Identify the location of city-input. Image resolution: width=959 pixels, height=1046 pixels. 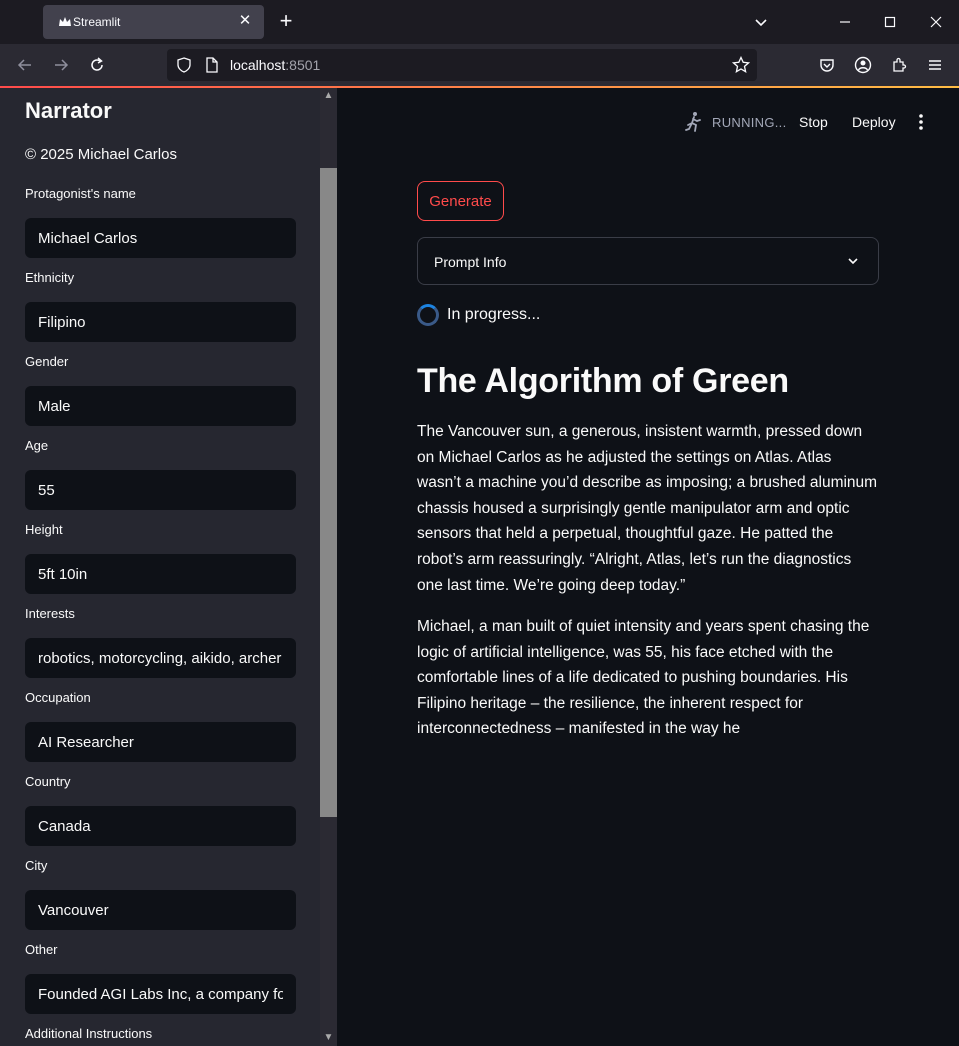
(160, 910).